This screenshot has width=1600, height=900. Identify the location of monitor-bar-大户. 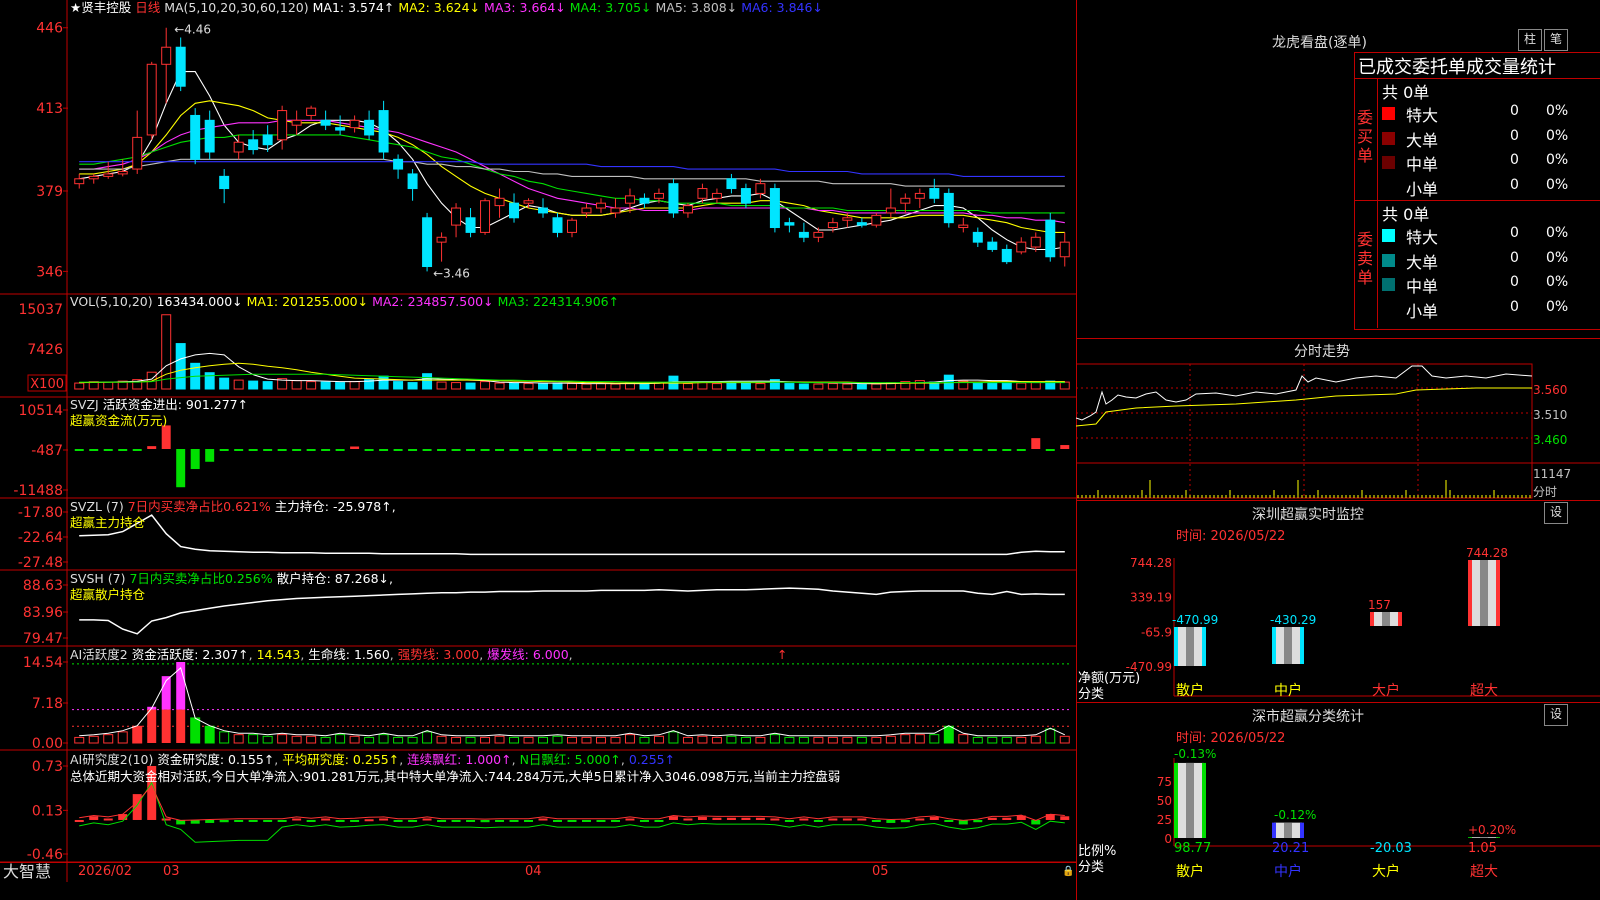
(1386, 619).